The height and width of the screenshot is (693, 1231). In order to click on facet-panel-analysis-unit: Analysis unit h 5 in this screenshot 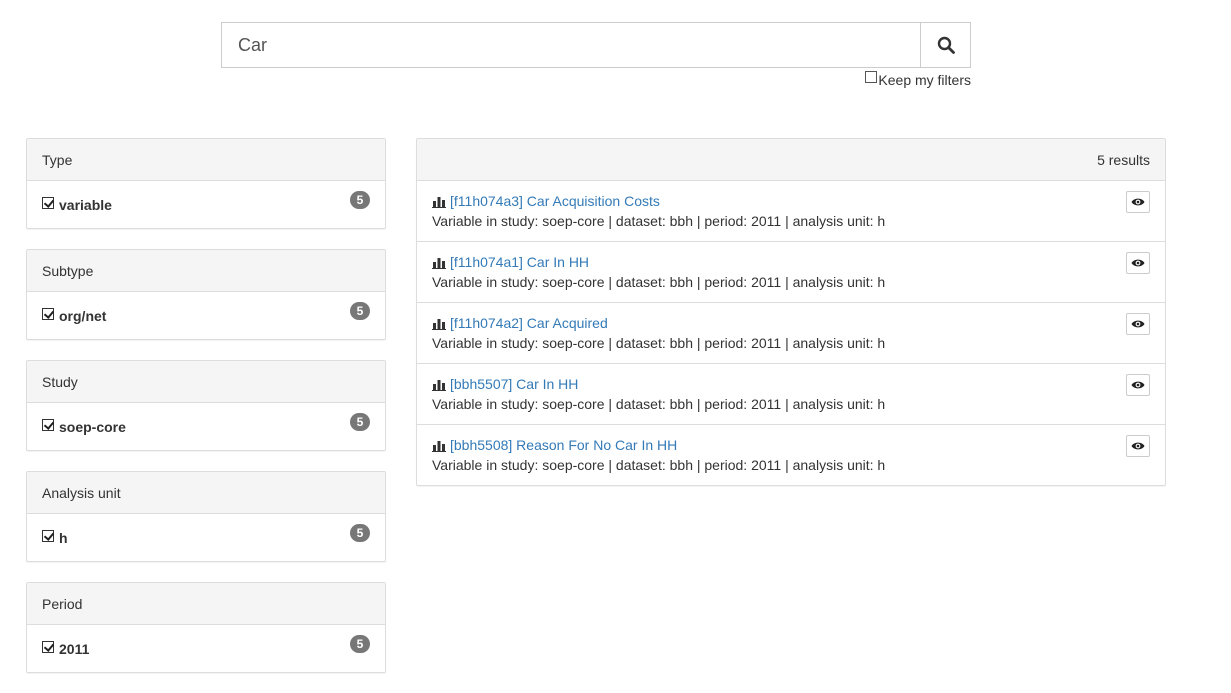, I will do `click(206, 516)`.